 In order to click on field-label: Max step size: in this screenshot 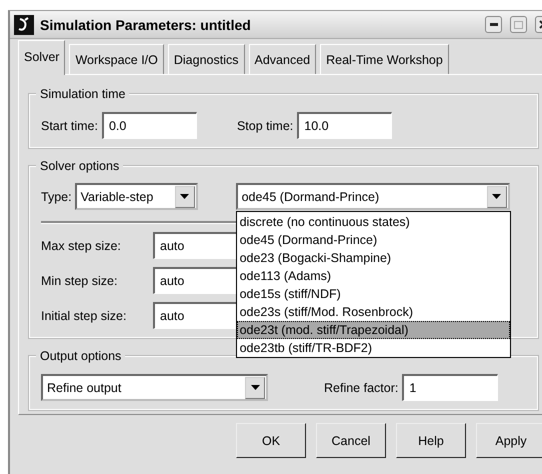, I will do `click(81, 245)`.